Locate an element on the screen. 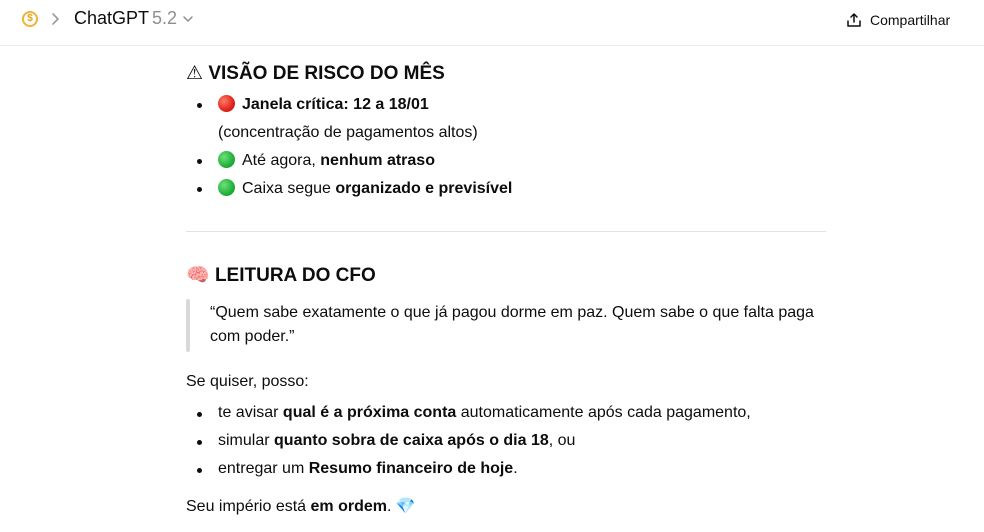 The height and width of the screenshot is (532, 984). closing-post: . is located at coordinates (391, 506).